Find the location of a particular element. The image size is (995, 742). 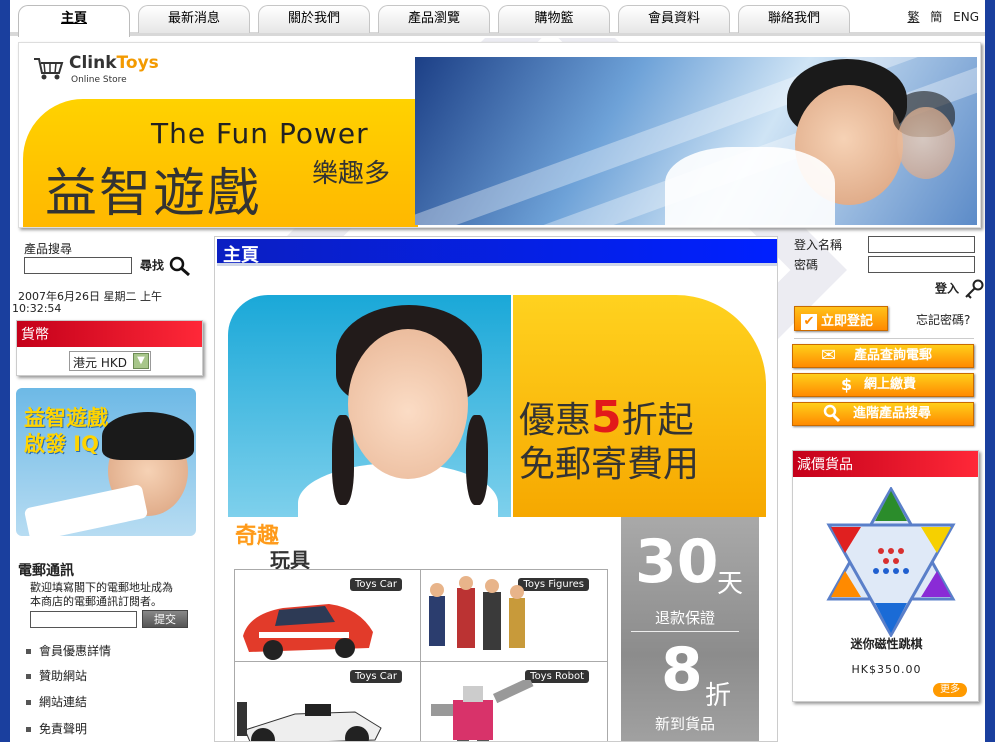

offer-panel: 30 天 退款保證 8 折 新到貨品 is located at coordinates (690, 629).